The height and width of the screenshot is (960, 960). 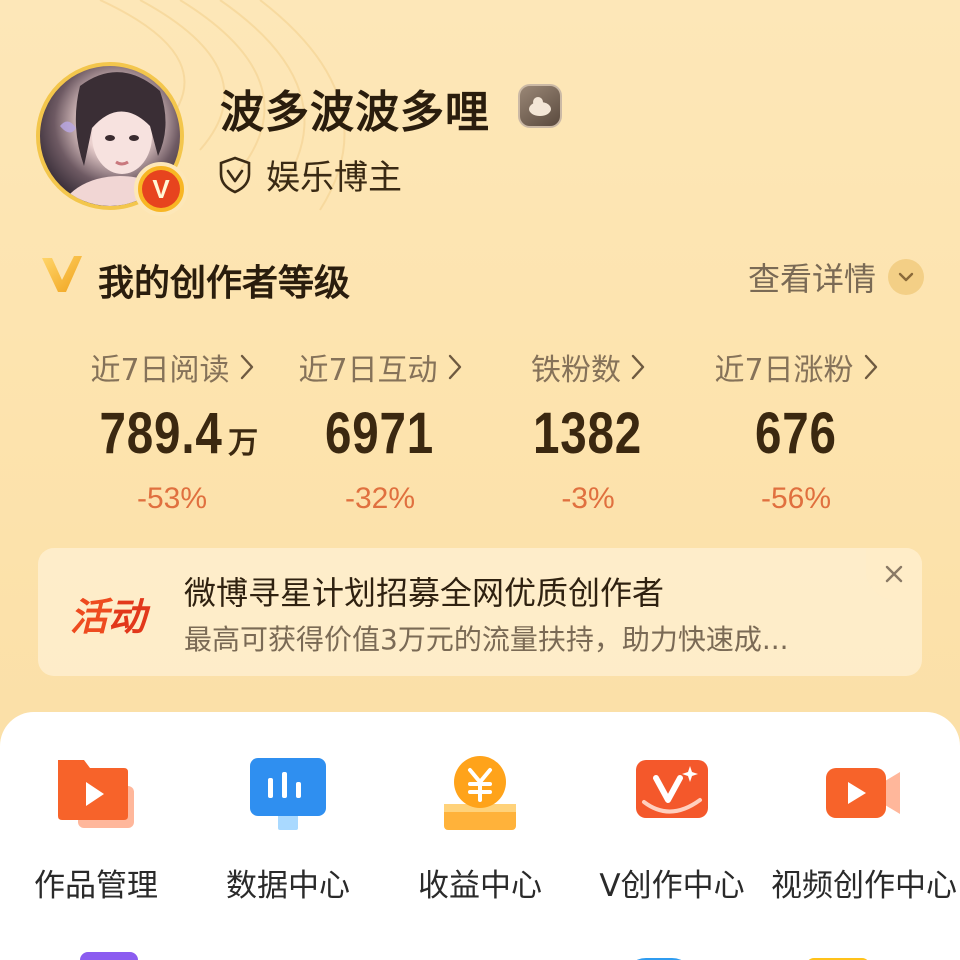 I want to click on revenue-center-icon, so click(x=480, y=793).